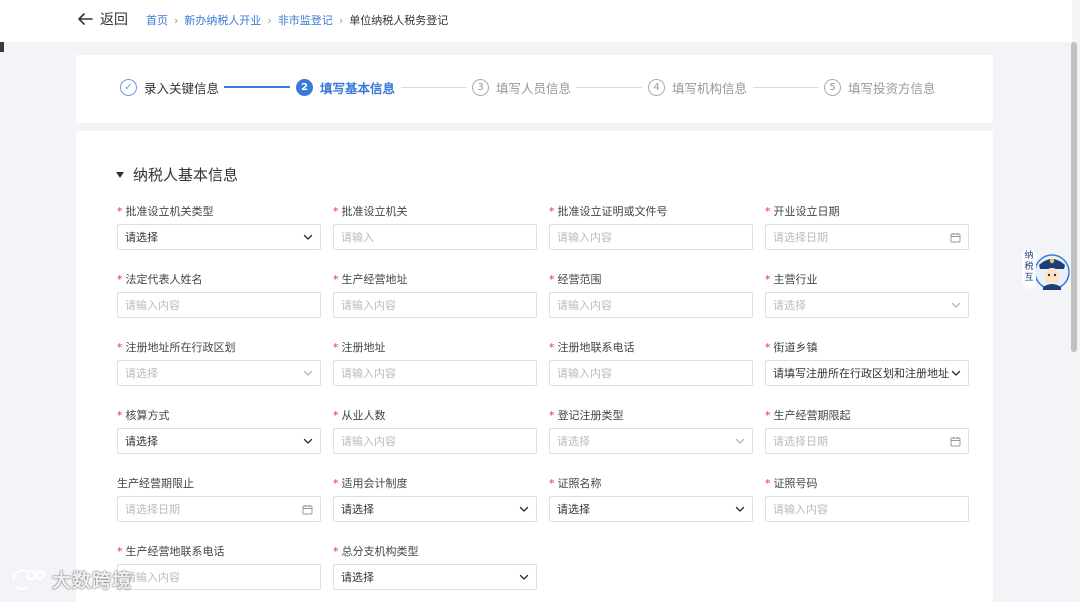 This screenshot has width=1080, height=602. Describe the element at coordinates (786, 87) in the screenshot. I see `step-connector` at that location.